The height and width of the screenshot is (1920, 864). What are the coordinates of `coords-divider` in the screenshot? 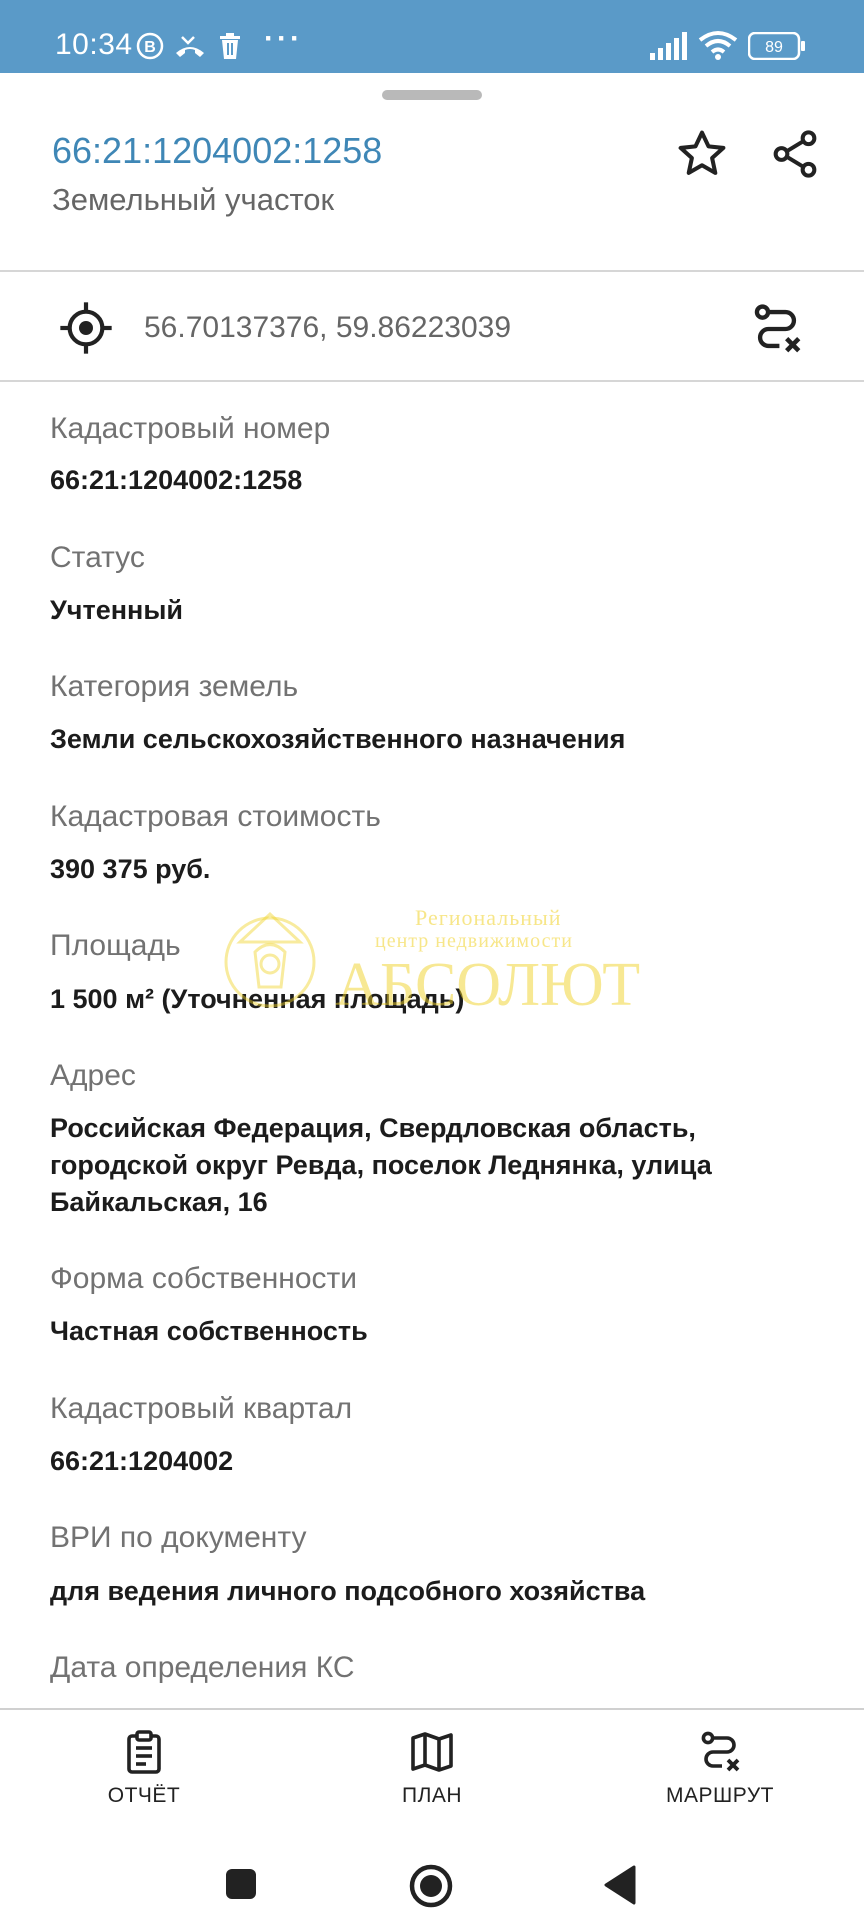 It's located at (432, 381).